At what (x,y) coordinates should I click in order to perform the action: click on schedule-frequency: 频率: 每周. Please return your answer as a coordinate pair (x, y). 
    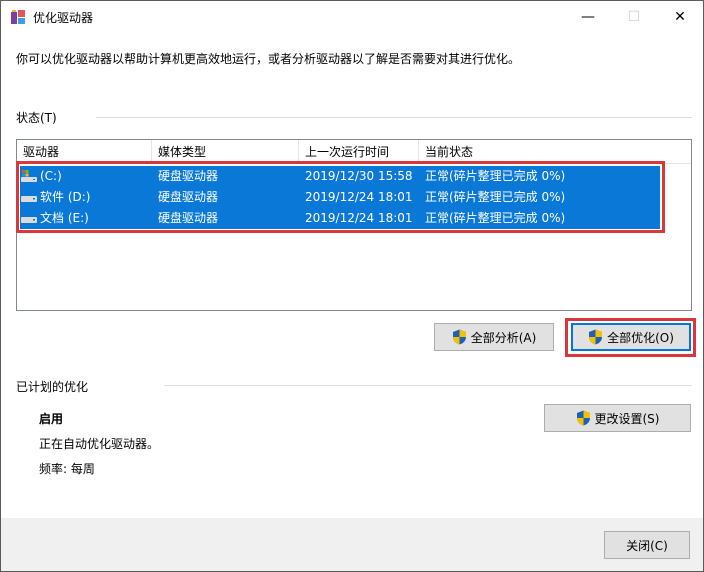
    Looking at the image, I should click on (67, 469).